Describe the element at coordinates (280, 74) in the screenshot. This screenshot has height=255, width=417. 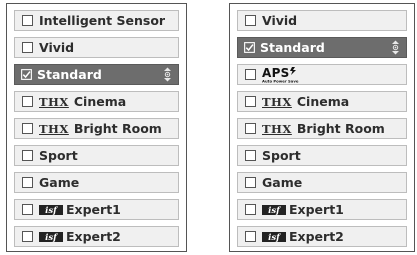
I see `aps-logo: APS Auto Power Save` at that location.